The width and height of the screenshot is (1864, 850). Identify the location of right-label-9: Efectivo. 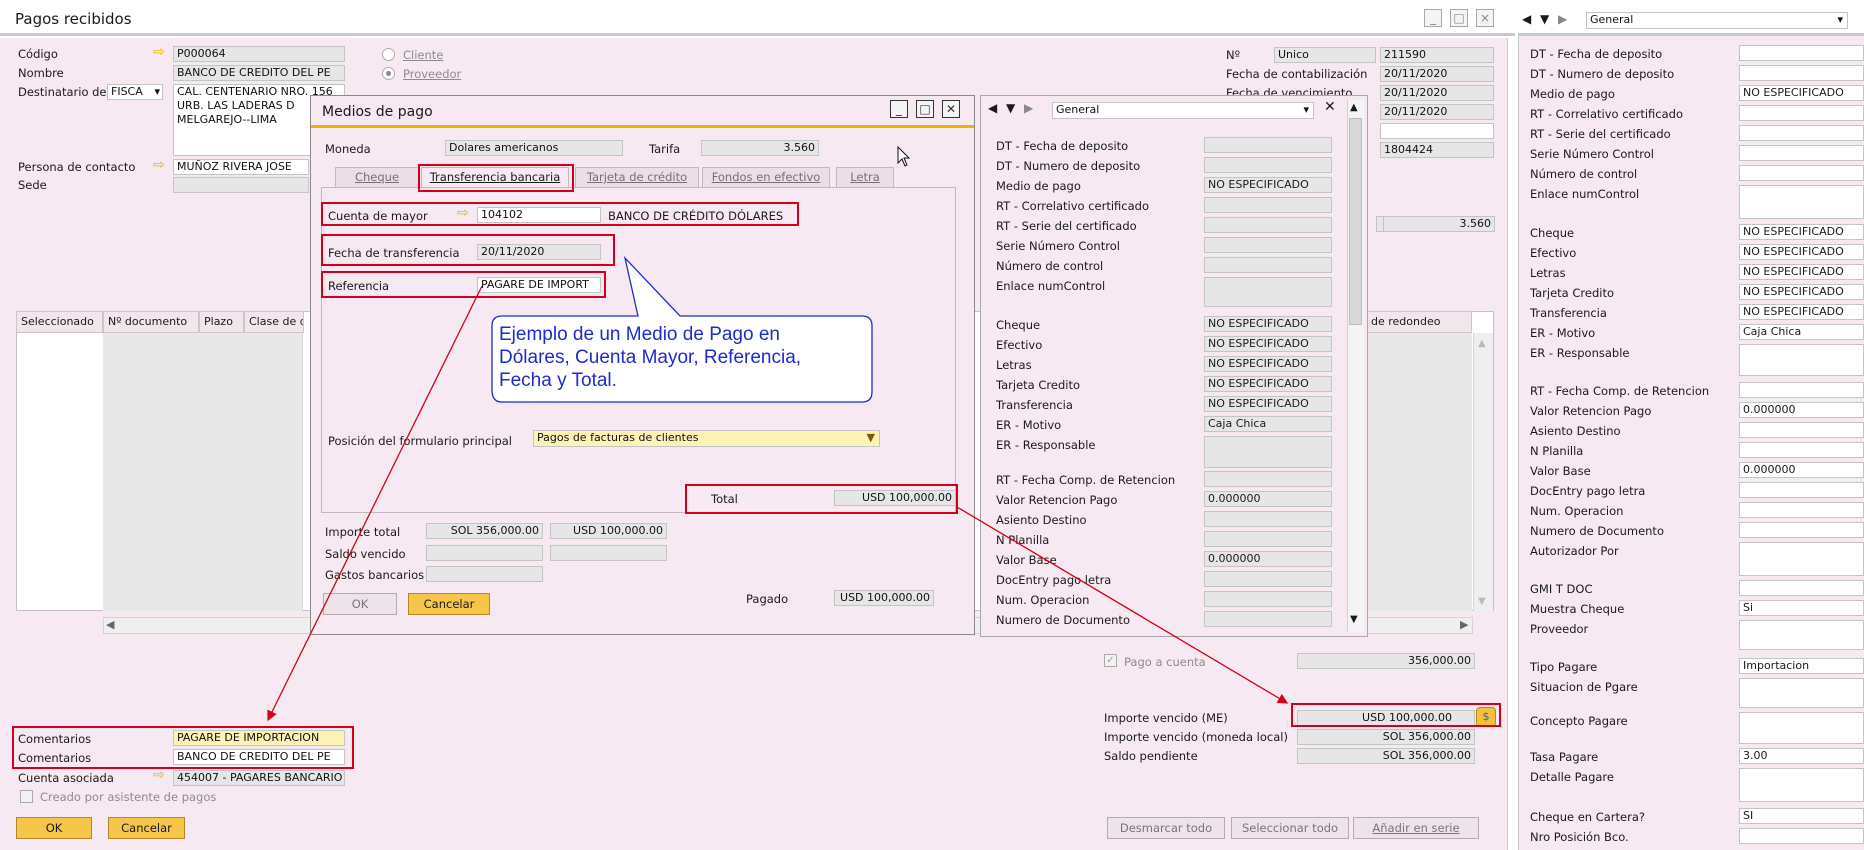
(1553, 253).